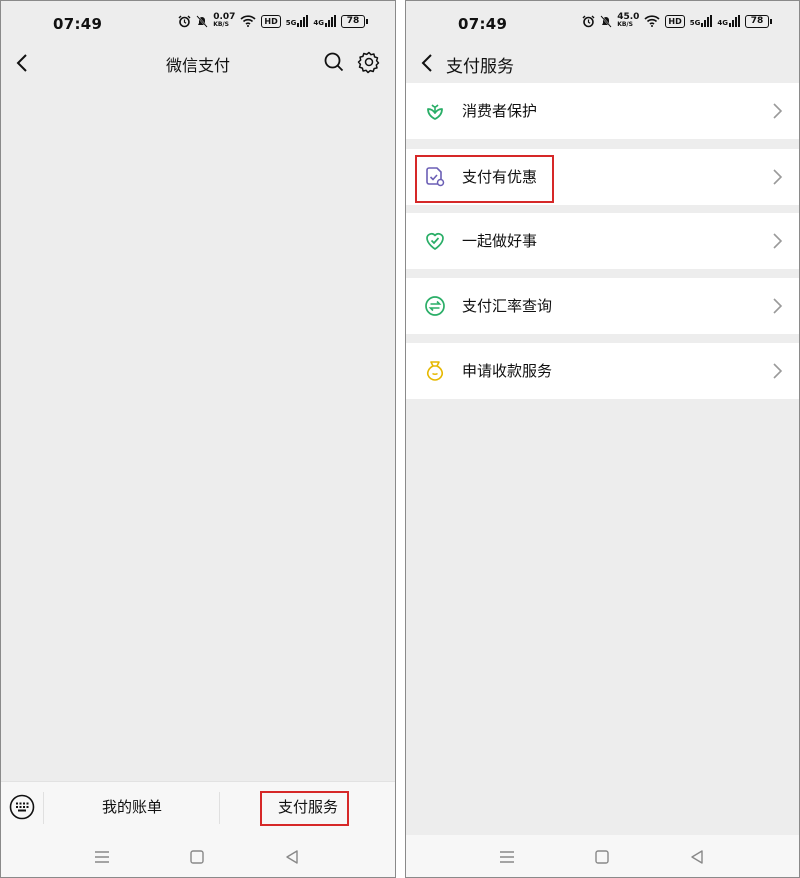  Describe the element at coordinates (435, 371) in the screenshot. I see `money-bag-icon` at that location.